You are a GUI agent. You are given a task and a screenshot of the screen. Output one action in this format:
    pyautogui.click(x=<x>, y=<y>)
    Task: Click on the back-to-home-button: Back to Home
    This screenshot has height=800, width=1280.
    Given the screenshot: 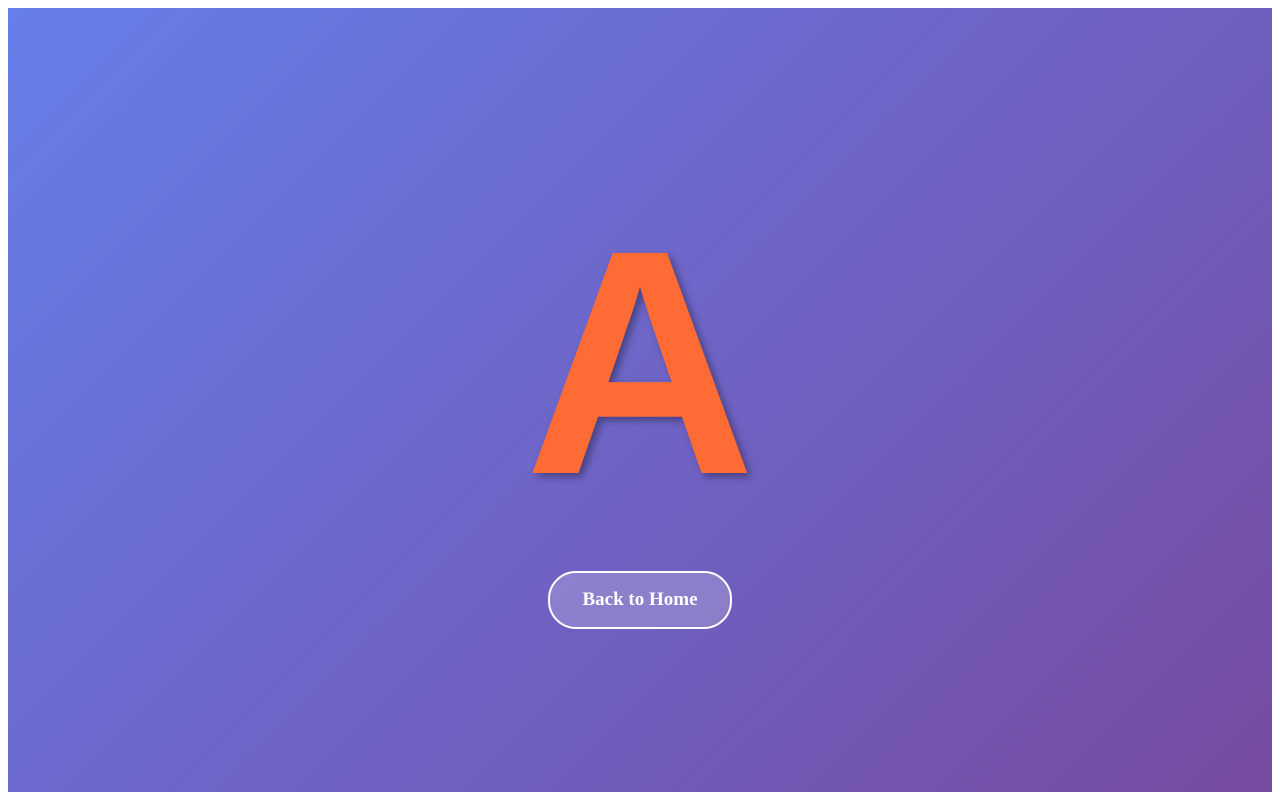 What is the action you would take?
    pyautogui.click(x=640, y=600)
    